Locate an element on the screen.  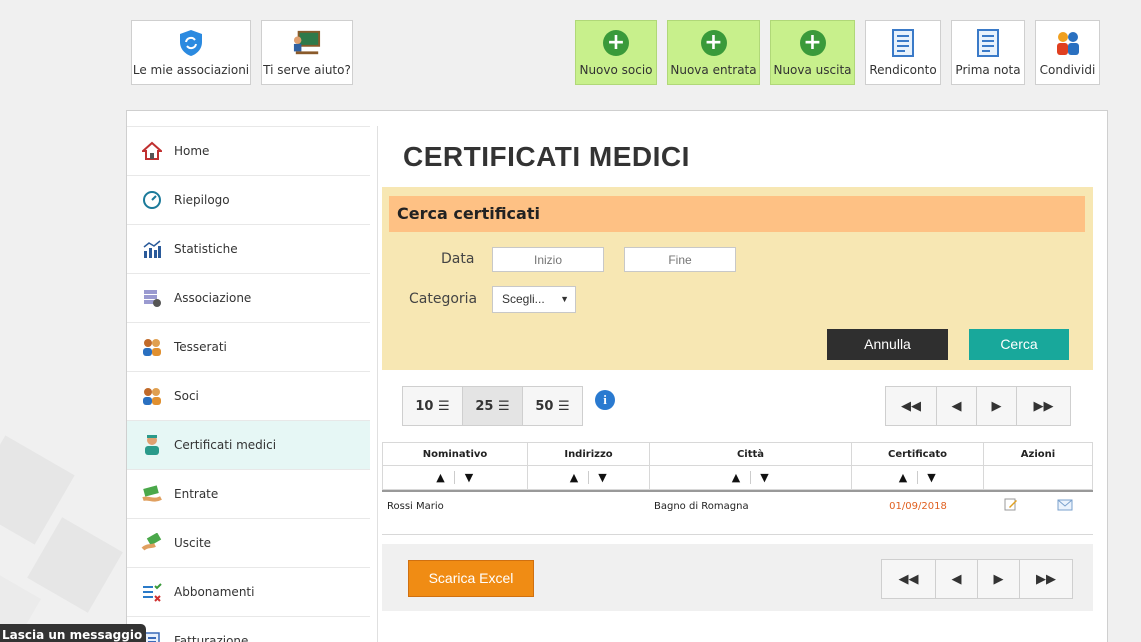
sidebar-item-statistiche: Statistiche is located at coordinates (248, 248).